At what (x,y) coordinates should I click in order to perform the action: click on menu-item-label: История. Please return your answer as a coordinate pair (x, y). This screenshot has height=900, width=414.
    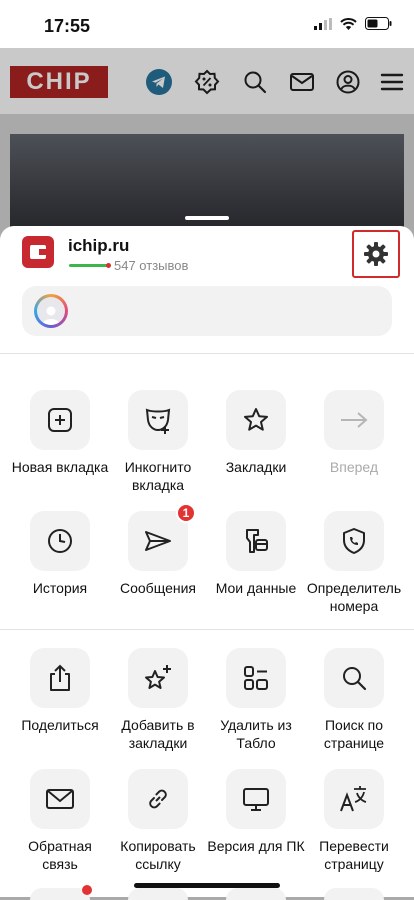
    Looking at the image, I should click on (60, 588).